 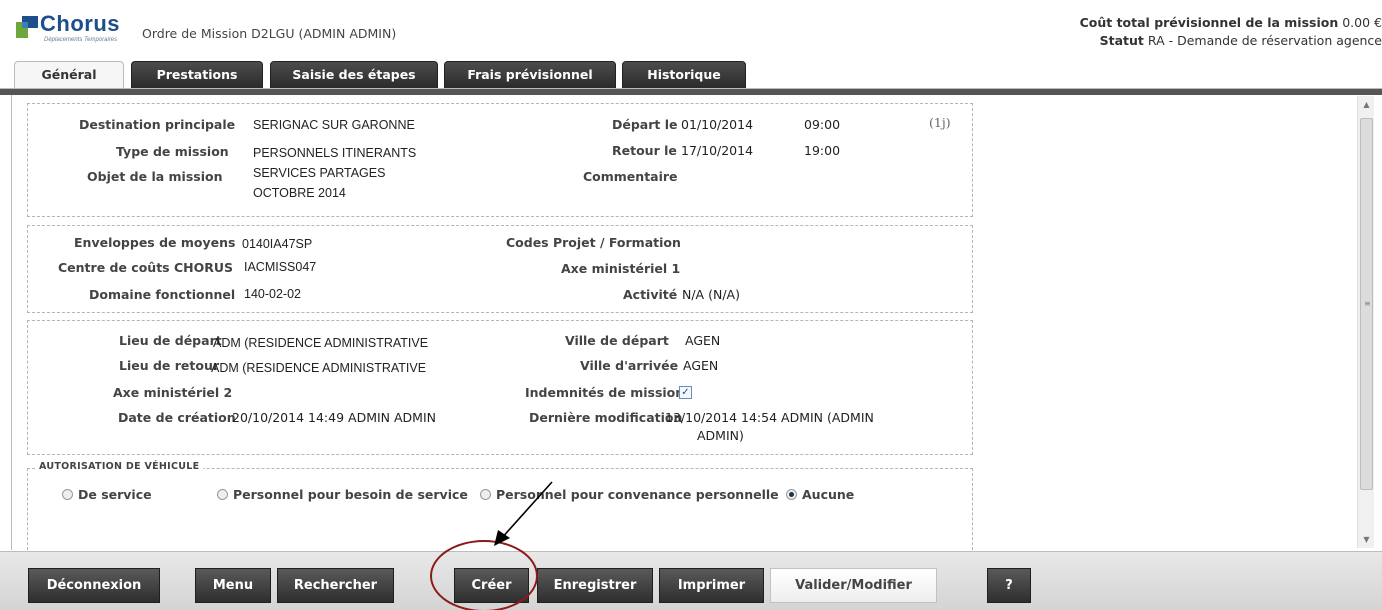 I want to click on codes-projet-label: Codes Projet / Formation, so click(x=593, y=242).